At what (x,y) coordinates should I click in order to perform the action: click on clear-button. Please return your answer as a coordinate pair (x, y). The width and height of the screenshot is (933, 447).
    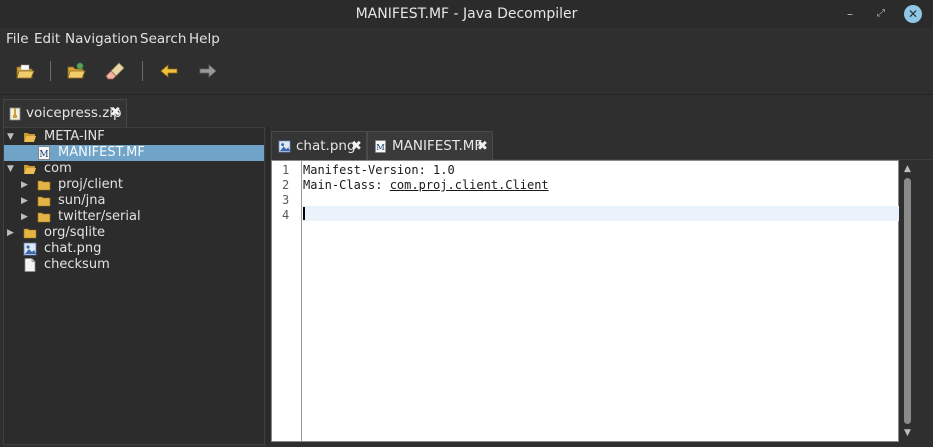
    Looking at the image, I should click on (116, 71).